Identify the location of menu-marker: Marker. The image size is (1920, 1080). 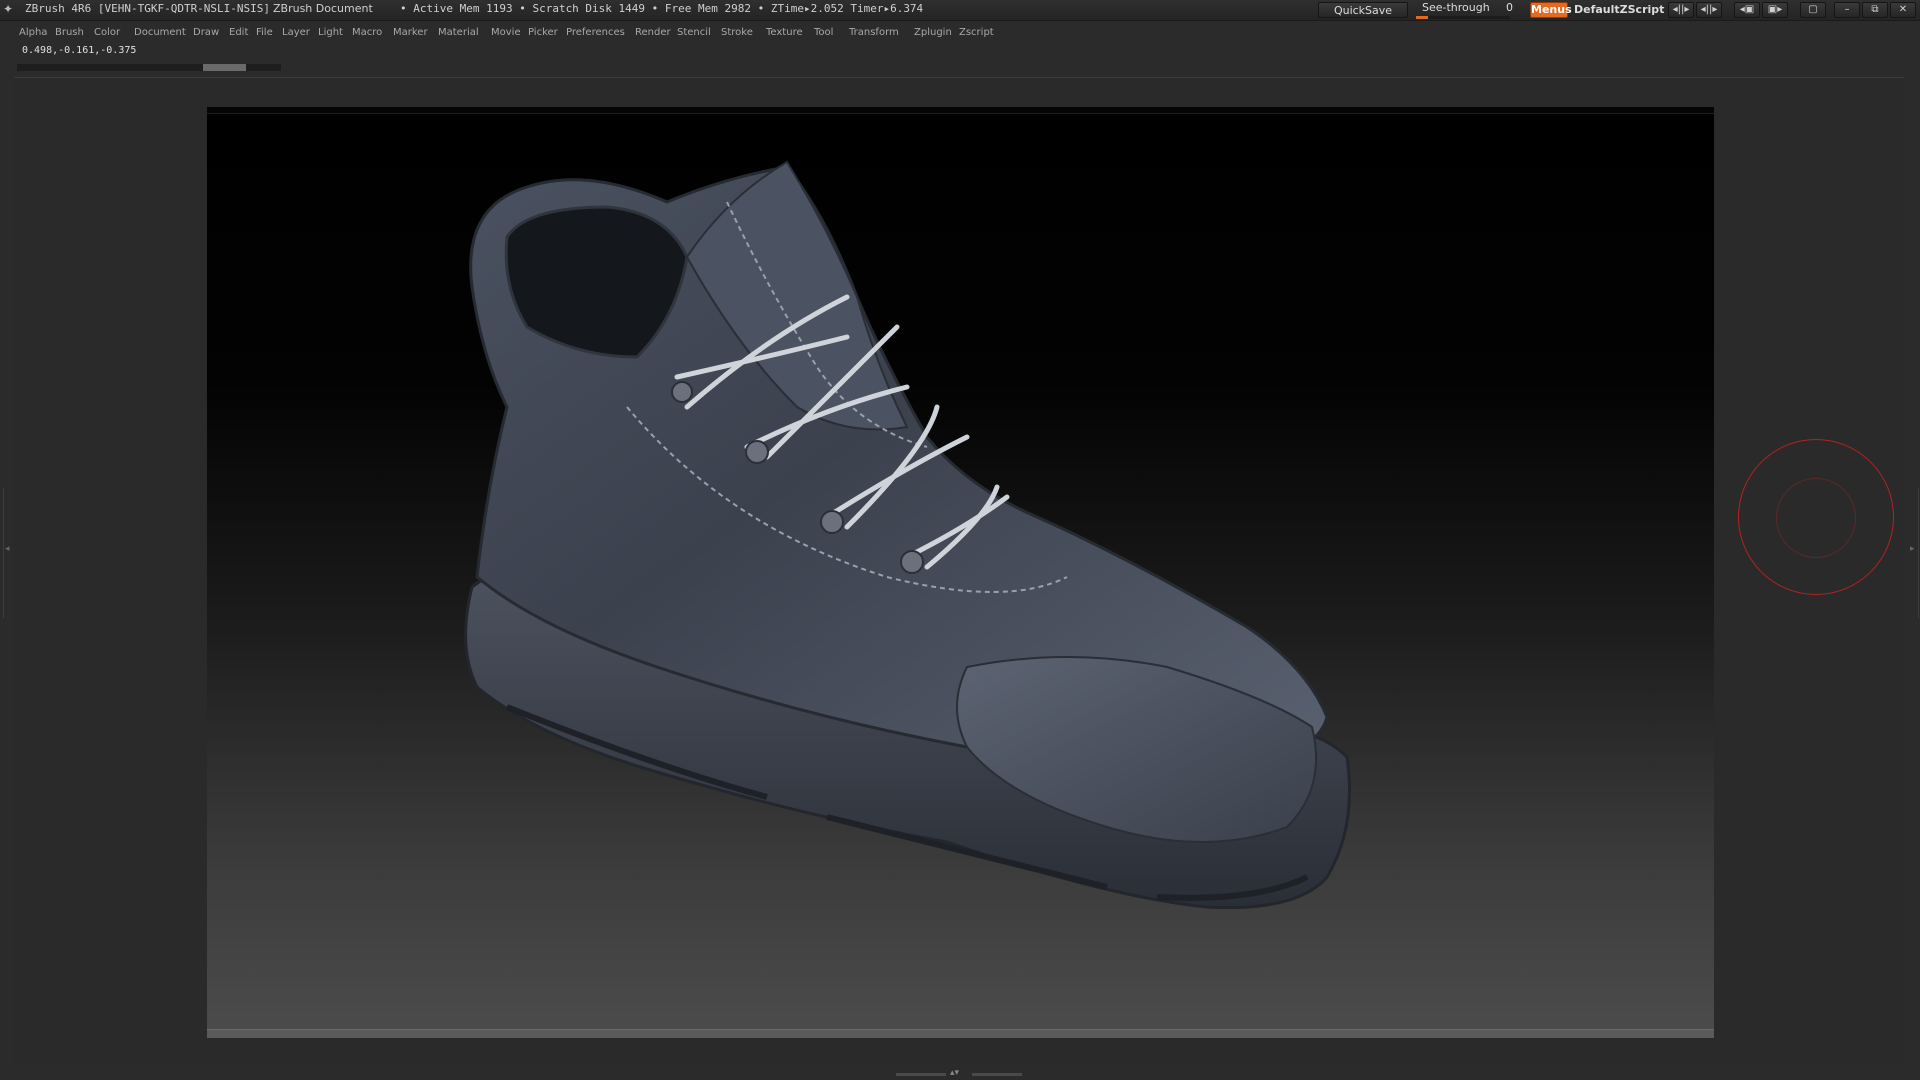
(410, 33).